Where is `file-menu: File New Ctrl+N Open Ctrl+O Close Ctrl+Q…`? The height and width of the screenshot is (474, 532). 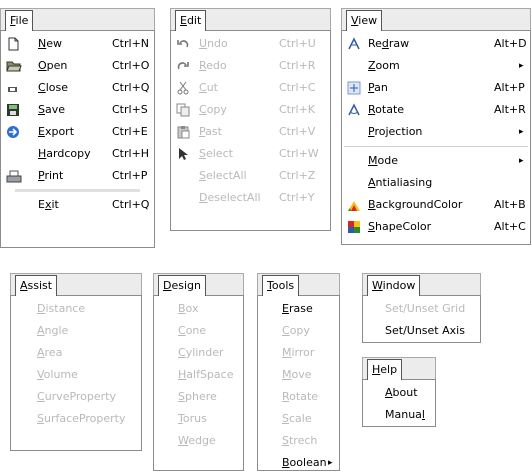 file-menu: File New Ctrl+N Open Ctrl+O Close Ctrl+Q… is located at coordinates (77, 128).